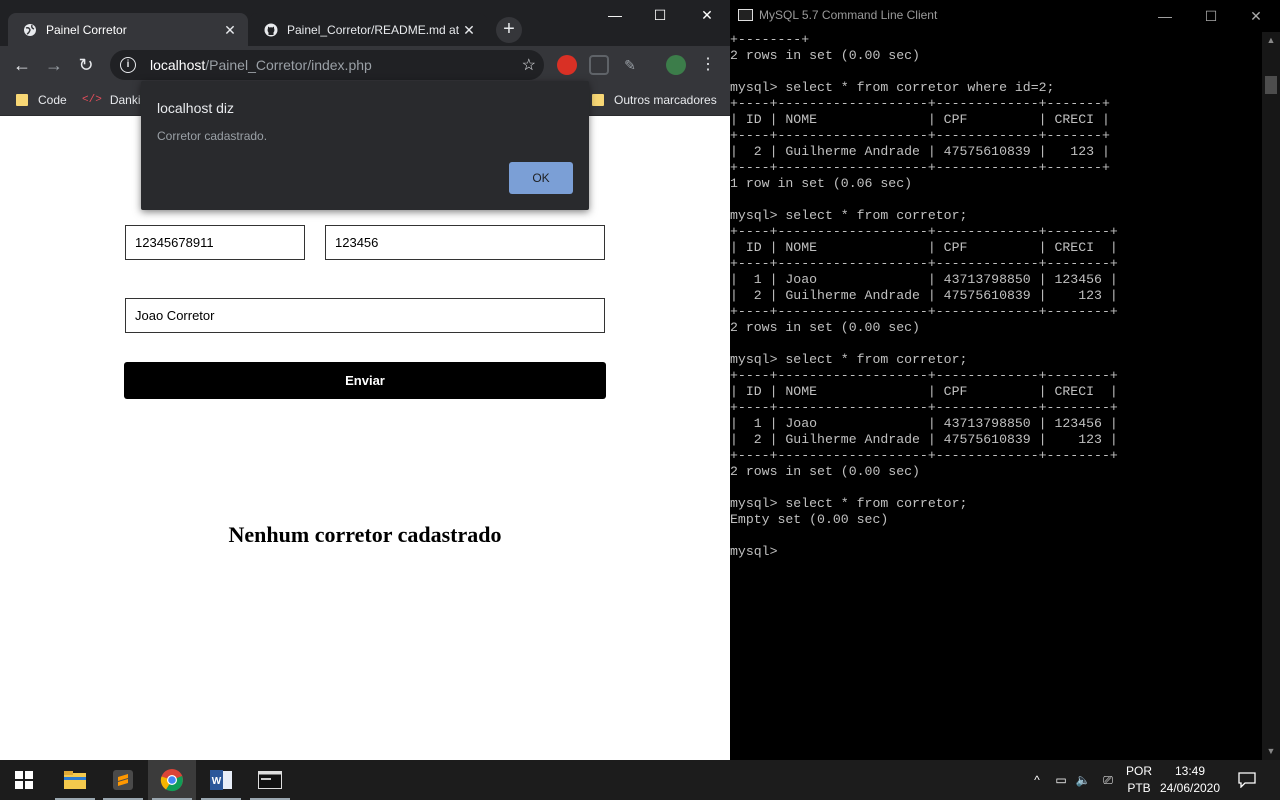 The image size is (1280, 800). I want to click on bookmark-other: Outros marcadores, so click(654, 100).